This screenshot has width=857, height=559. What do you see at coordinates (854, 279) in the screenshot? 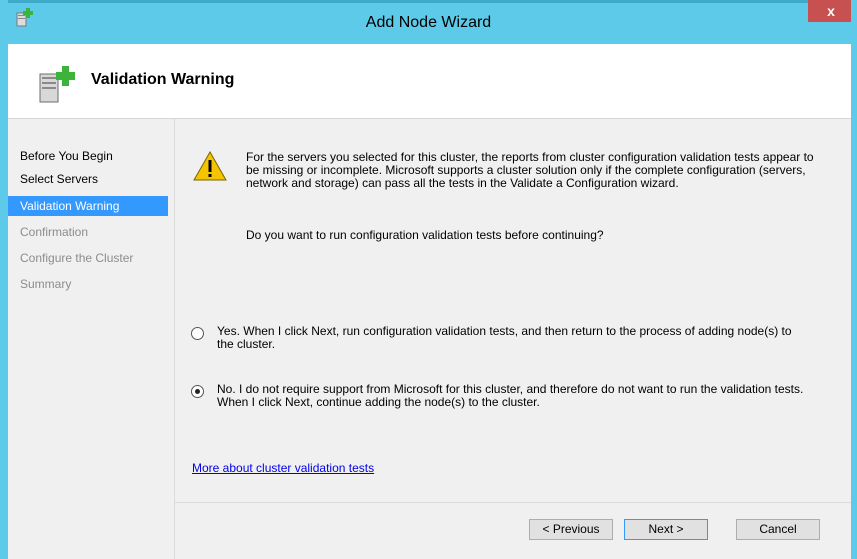
I see `window-frame-right` at bounding box center [854, 279].